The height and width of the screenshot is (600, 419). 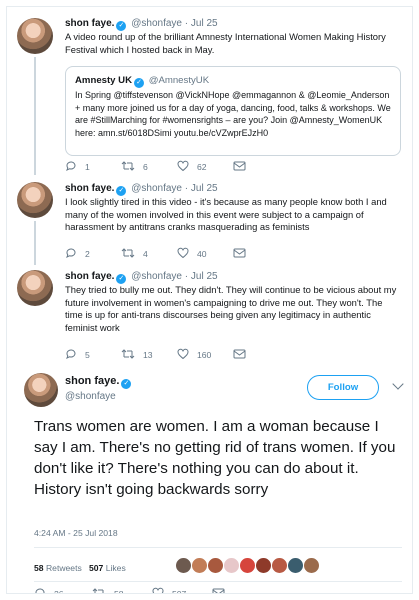 I want to click on retweet-count: 6, so click(x=145, y=167).